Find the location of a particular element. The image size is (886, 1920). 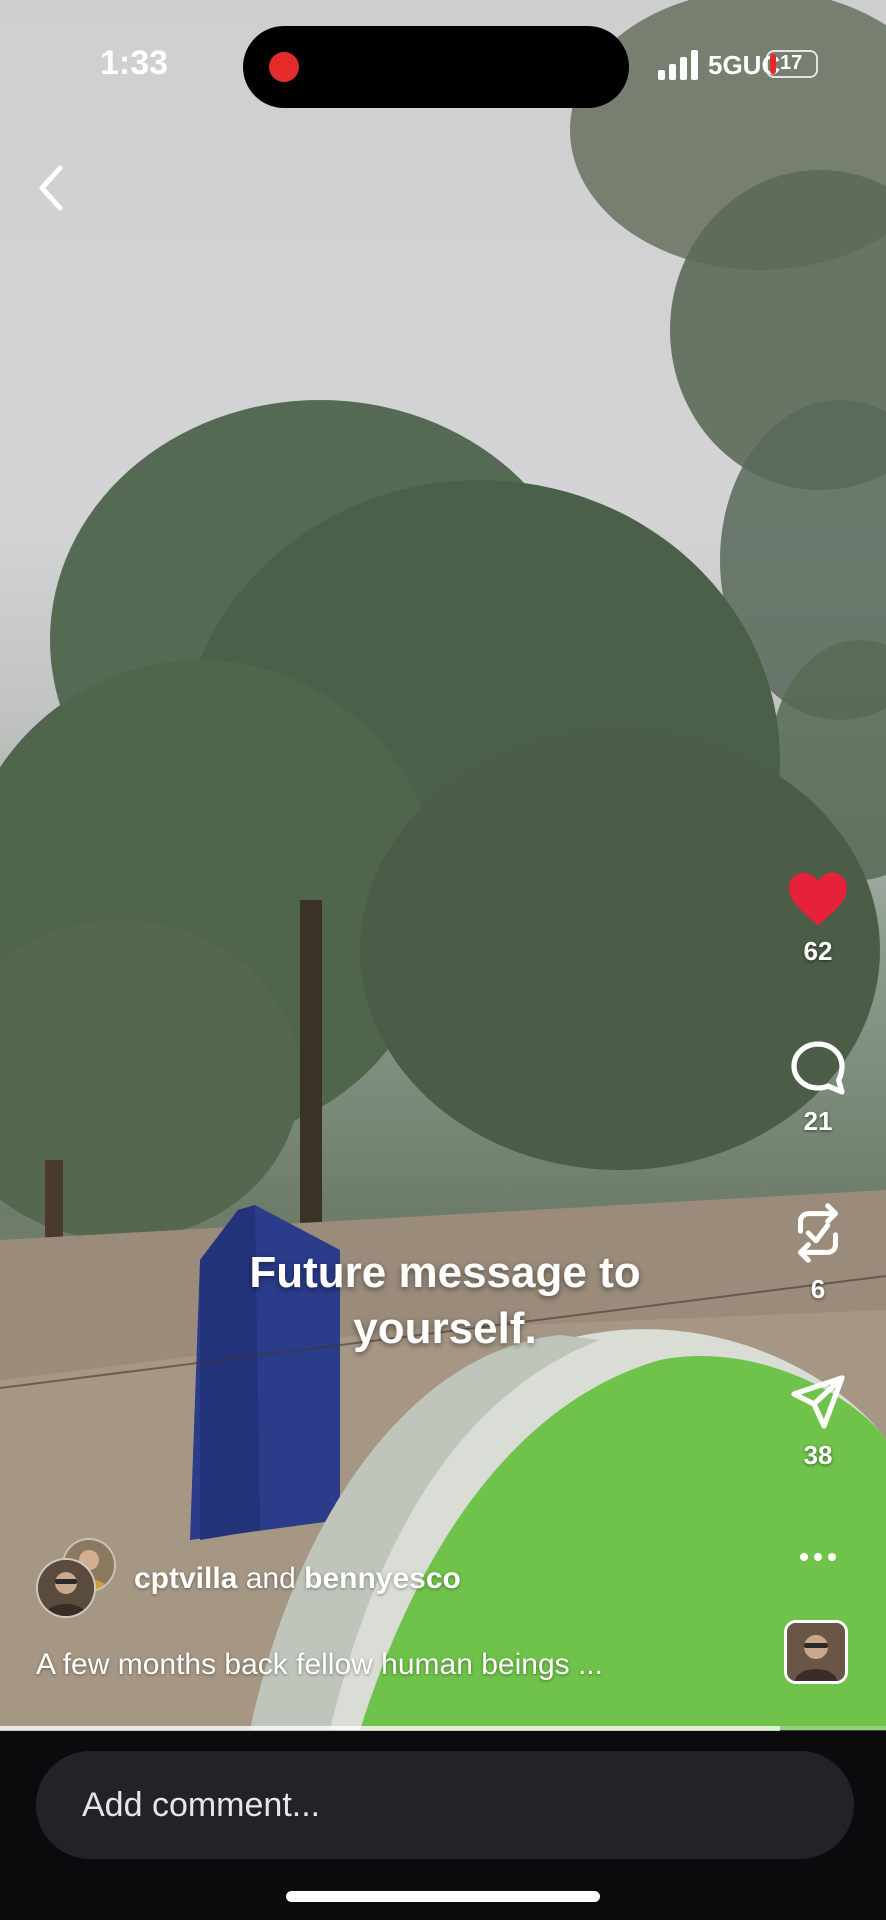

back-button is located at coordinates (52, 188).